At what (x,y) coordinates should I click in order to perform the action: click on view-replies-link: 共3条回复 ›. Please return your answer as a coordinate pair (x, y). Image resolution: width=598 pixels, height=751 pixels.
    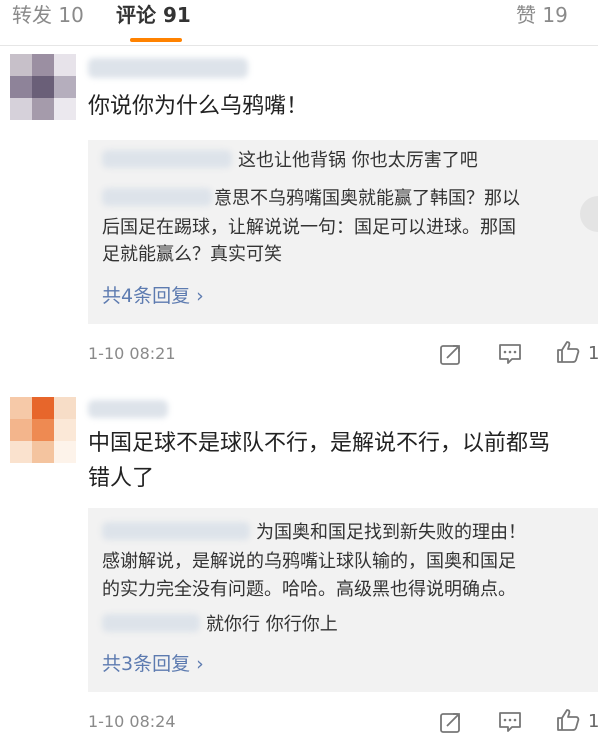
    Looking at the image, I should click on (153, 664).